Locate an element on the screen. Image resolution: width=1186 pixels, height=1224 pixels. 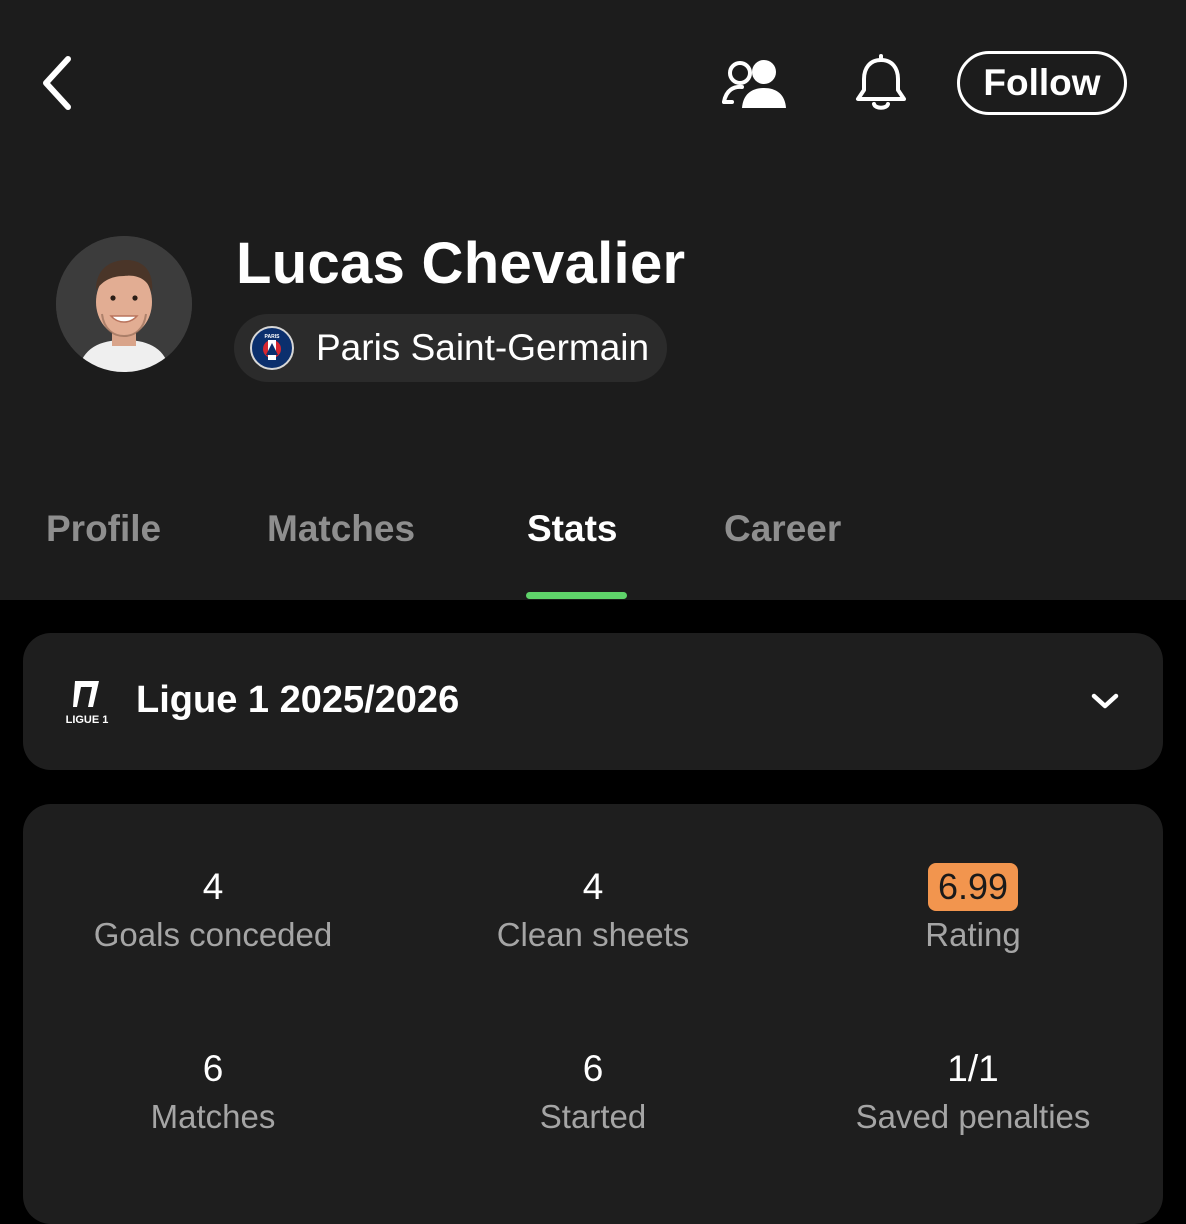
chevron-left-icon is located at coordinates (57, 83).